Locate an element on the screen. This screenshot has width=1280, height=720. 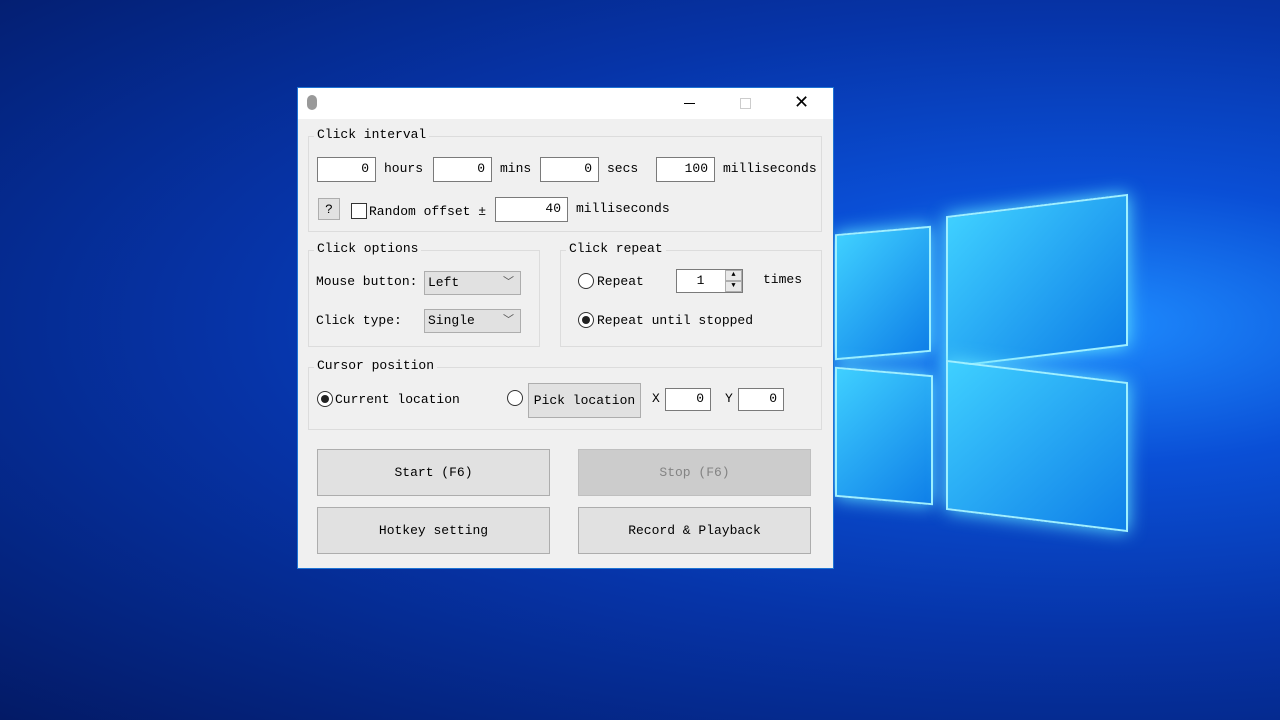
minimize-icon is located at coordinates (689, 103).